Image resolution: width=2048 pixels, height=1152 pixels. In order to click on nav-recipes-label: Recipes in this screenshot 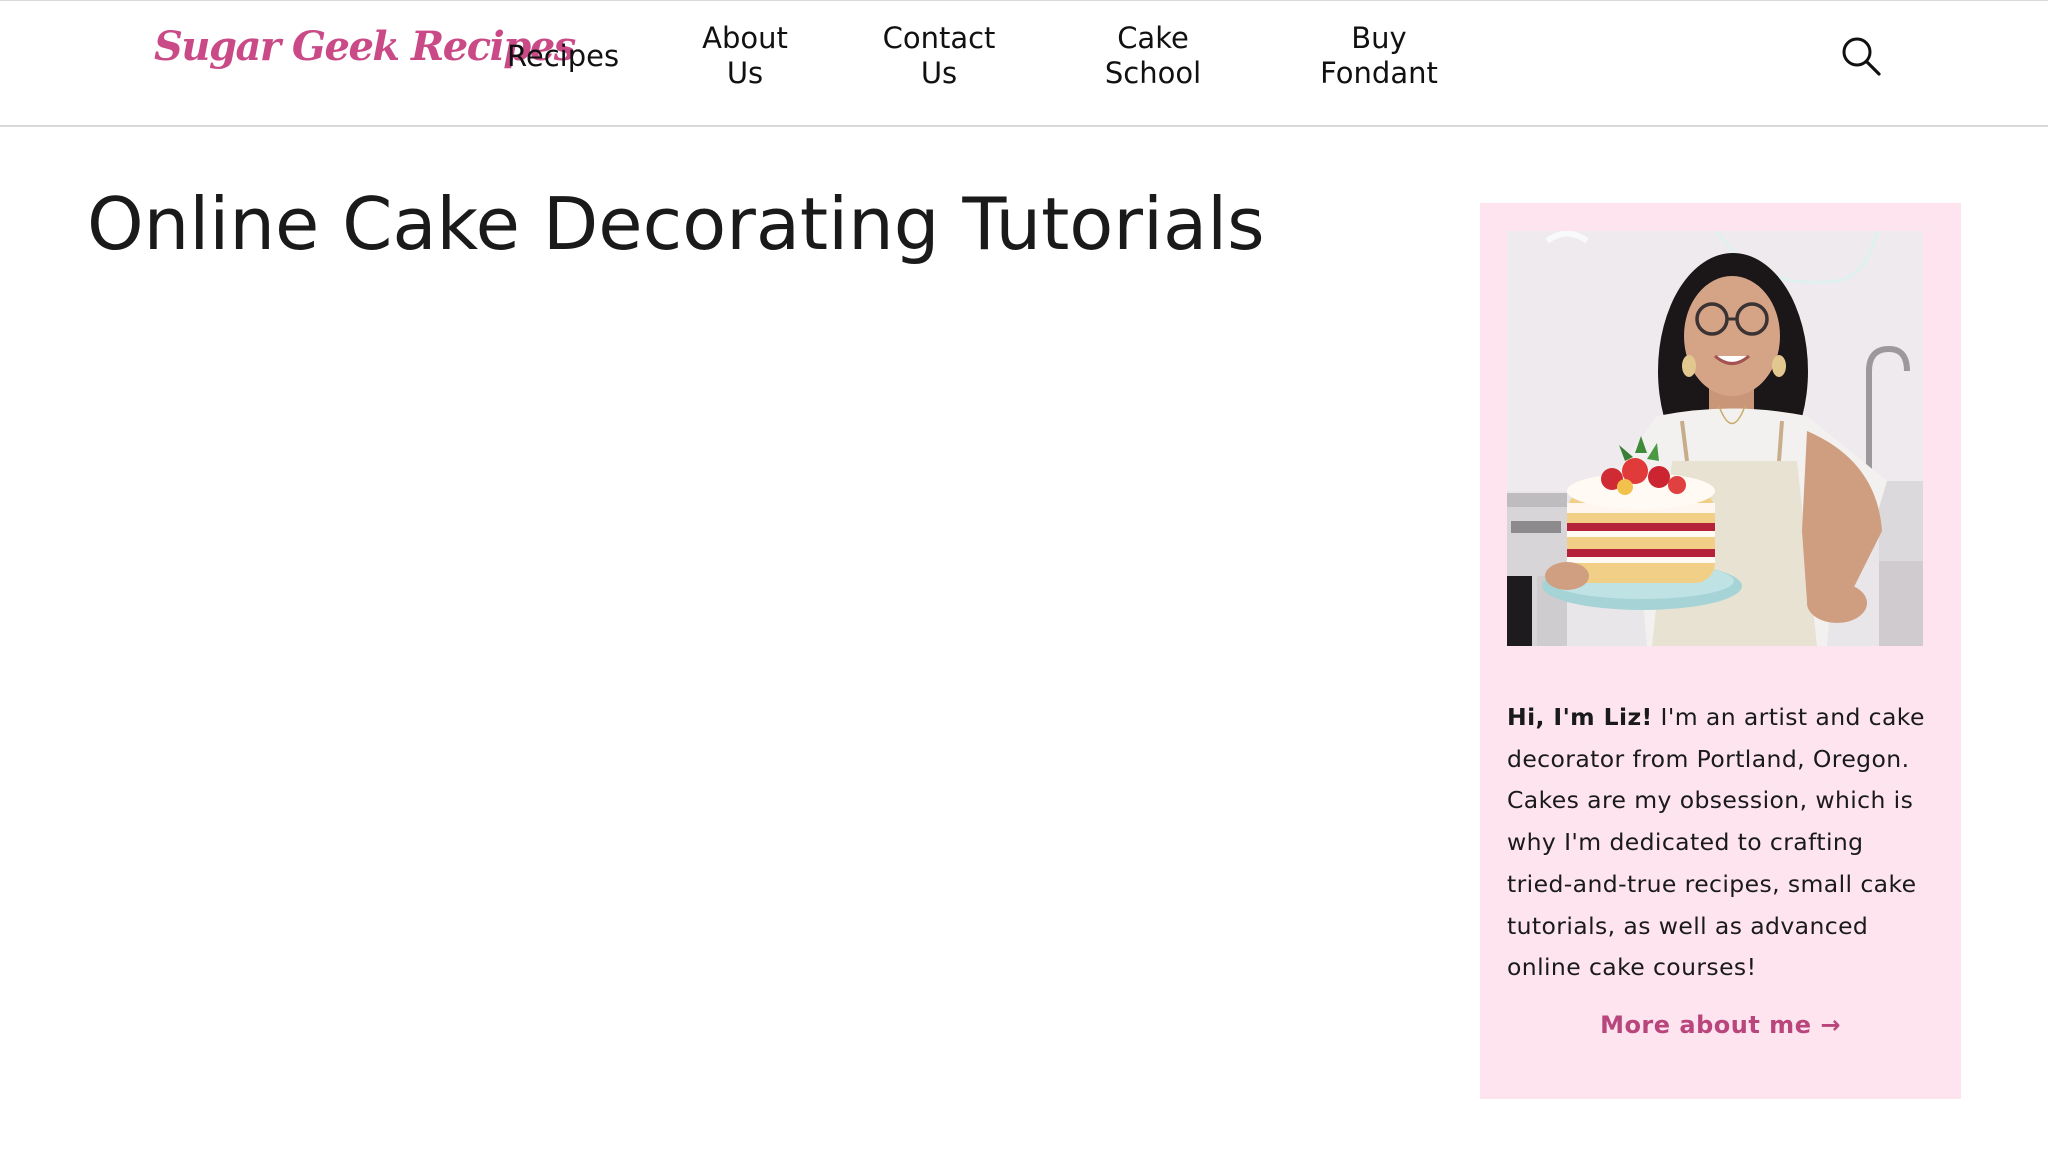, I will do `click(563, 56)`.